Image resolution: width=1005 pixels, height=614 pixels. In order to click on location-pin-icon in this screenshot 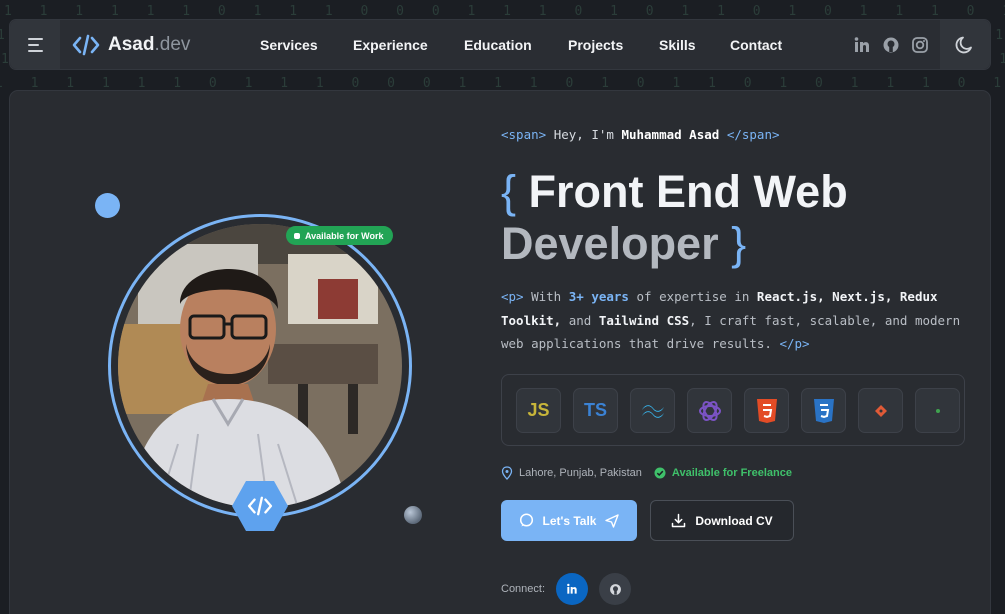, I will do `click(507, 473)`.